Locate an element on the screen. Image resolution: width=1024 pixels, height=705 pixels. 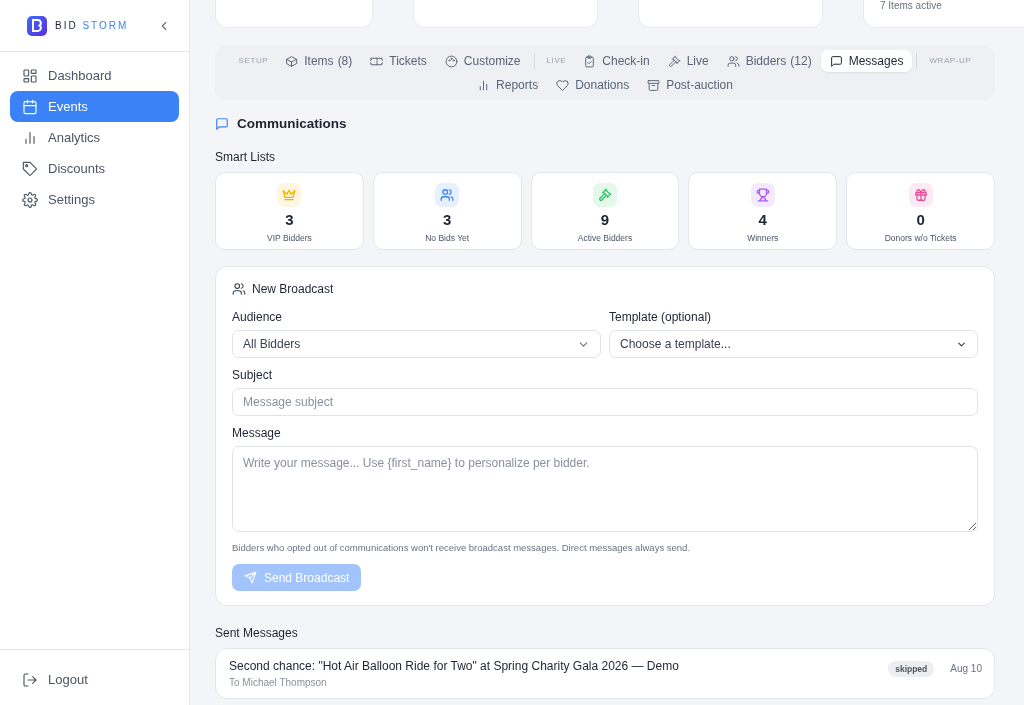
field-label: Message is located at coordinates (257, 434).